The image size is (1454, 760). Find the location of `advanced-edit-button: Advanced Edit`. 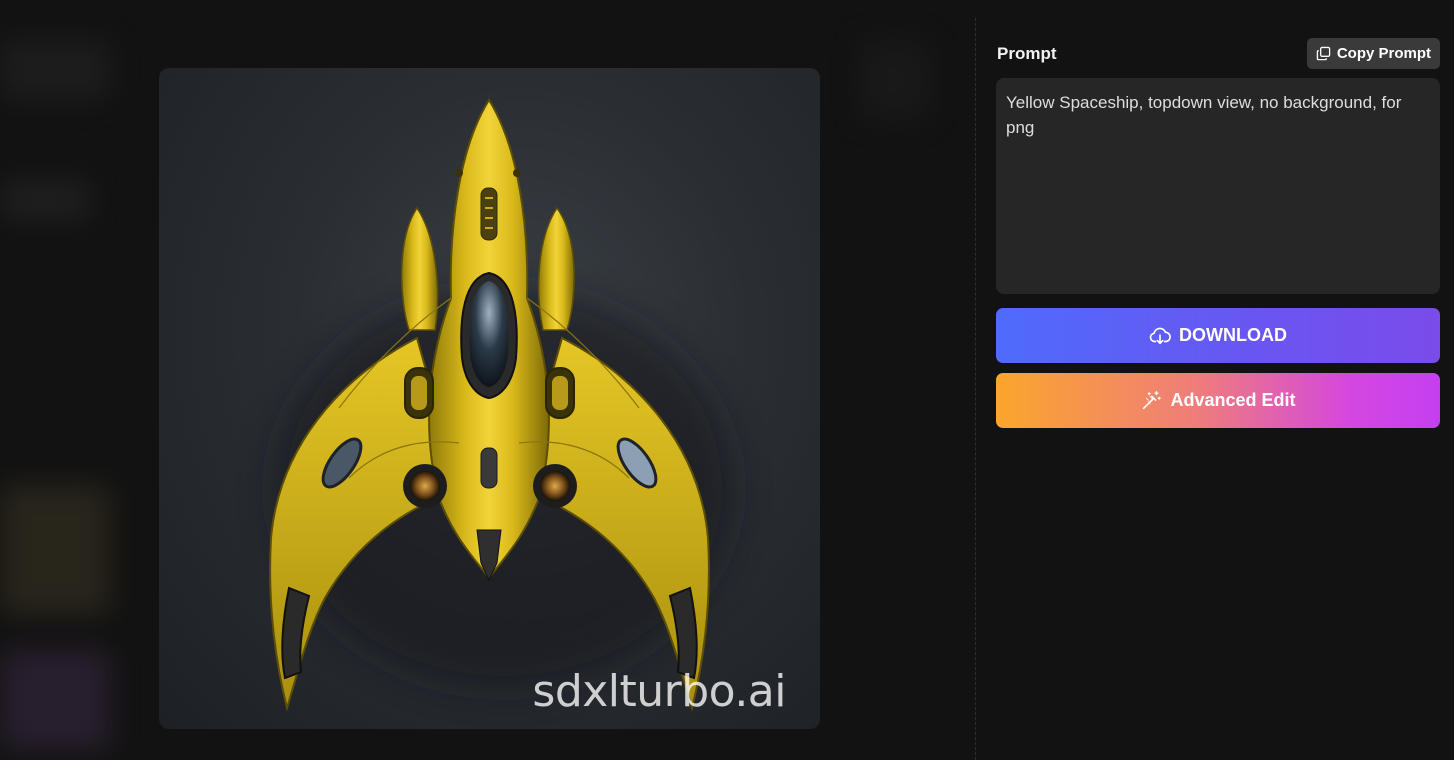

advanced-edit-button: Advanced Edit is located at coordinates (1218, 400).